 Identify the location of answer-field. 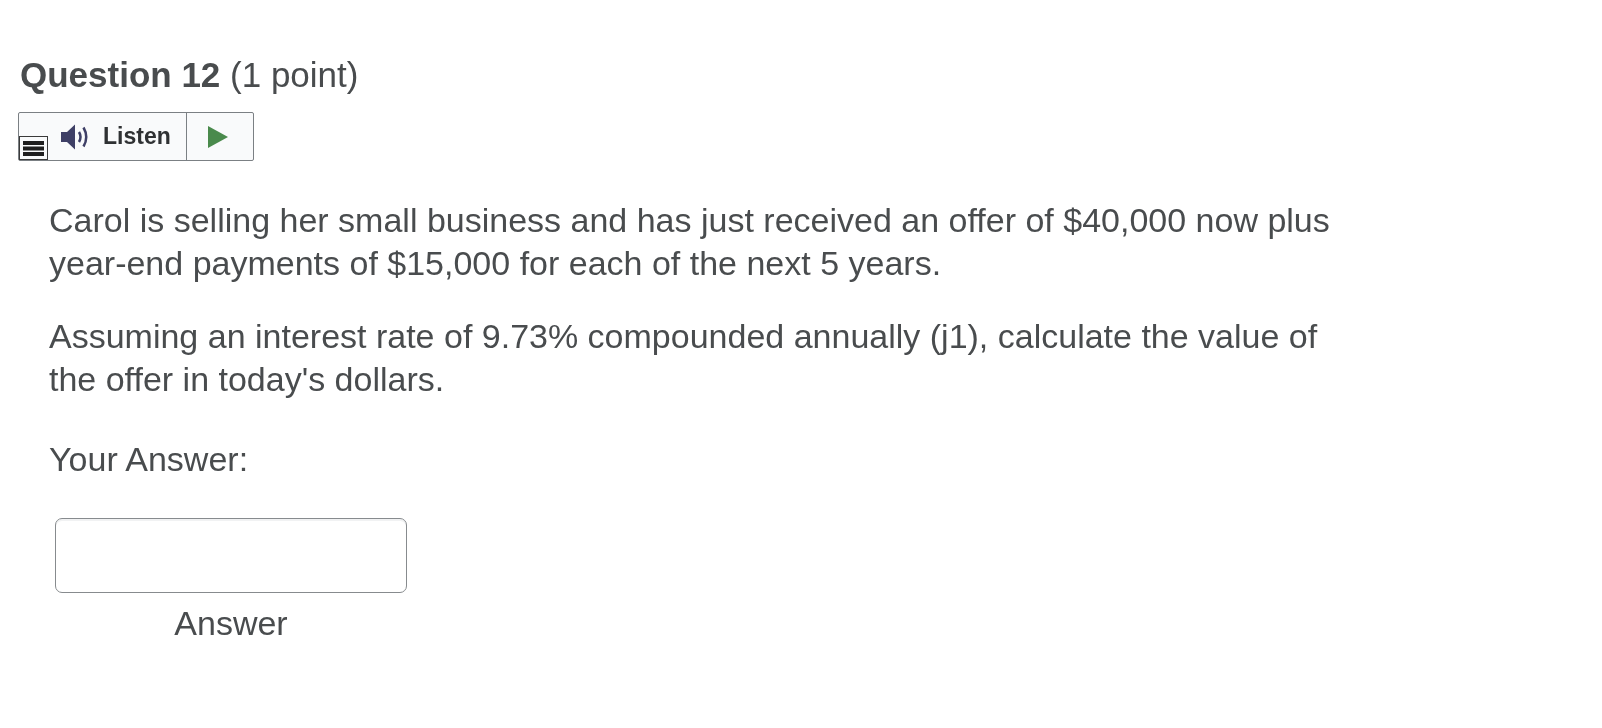
(231, 555).